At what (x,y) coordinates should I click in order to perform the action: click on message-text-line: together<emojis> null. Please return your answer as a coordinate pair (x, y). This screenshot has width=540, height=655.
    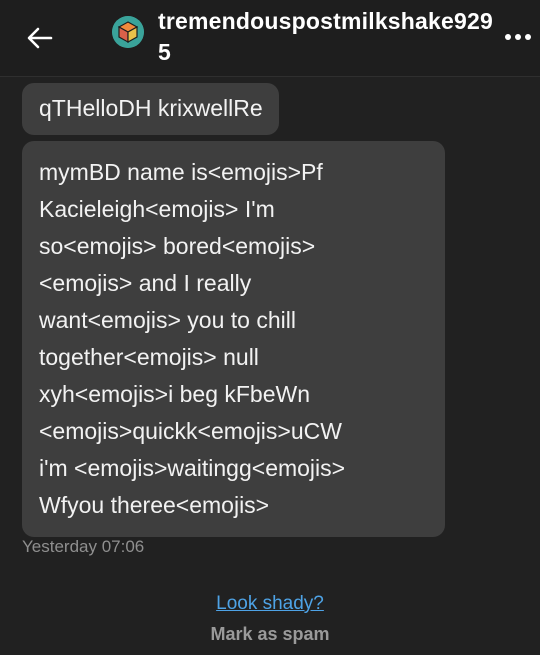
    Looking at the image, I should click on (149, 357).